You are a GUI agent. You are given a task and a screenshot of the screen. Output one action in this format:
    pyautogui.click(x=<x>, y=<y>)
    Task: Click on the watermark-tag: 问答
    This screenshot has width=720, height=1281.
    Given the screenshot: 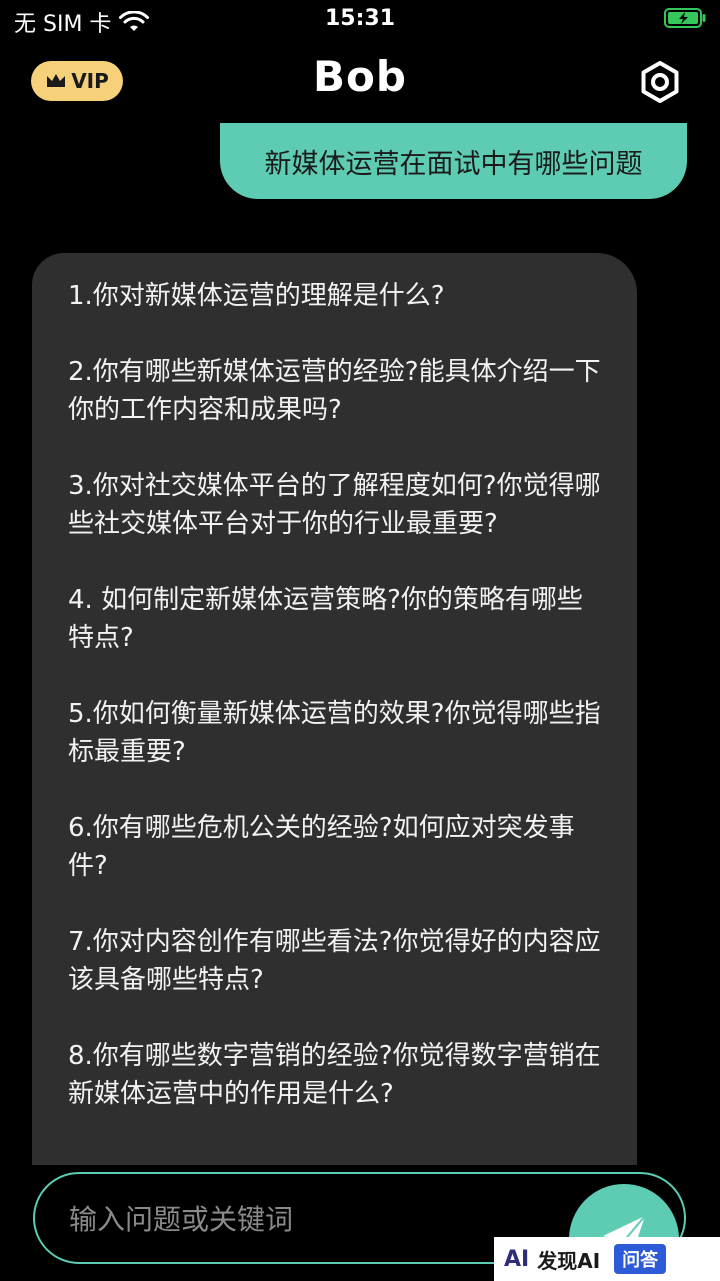 What is the action you would take?
    pyautogui.click(x=640, y=1259)
    